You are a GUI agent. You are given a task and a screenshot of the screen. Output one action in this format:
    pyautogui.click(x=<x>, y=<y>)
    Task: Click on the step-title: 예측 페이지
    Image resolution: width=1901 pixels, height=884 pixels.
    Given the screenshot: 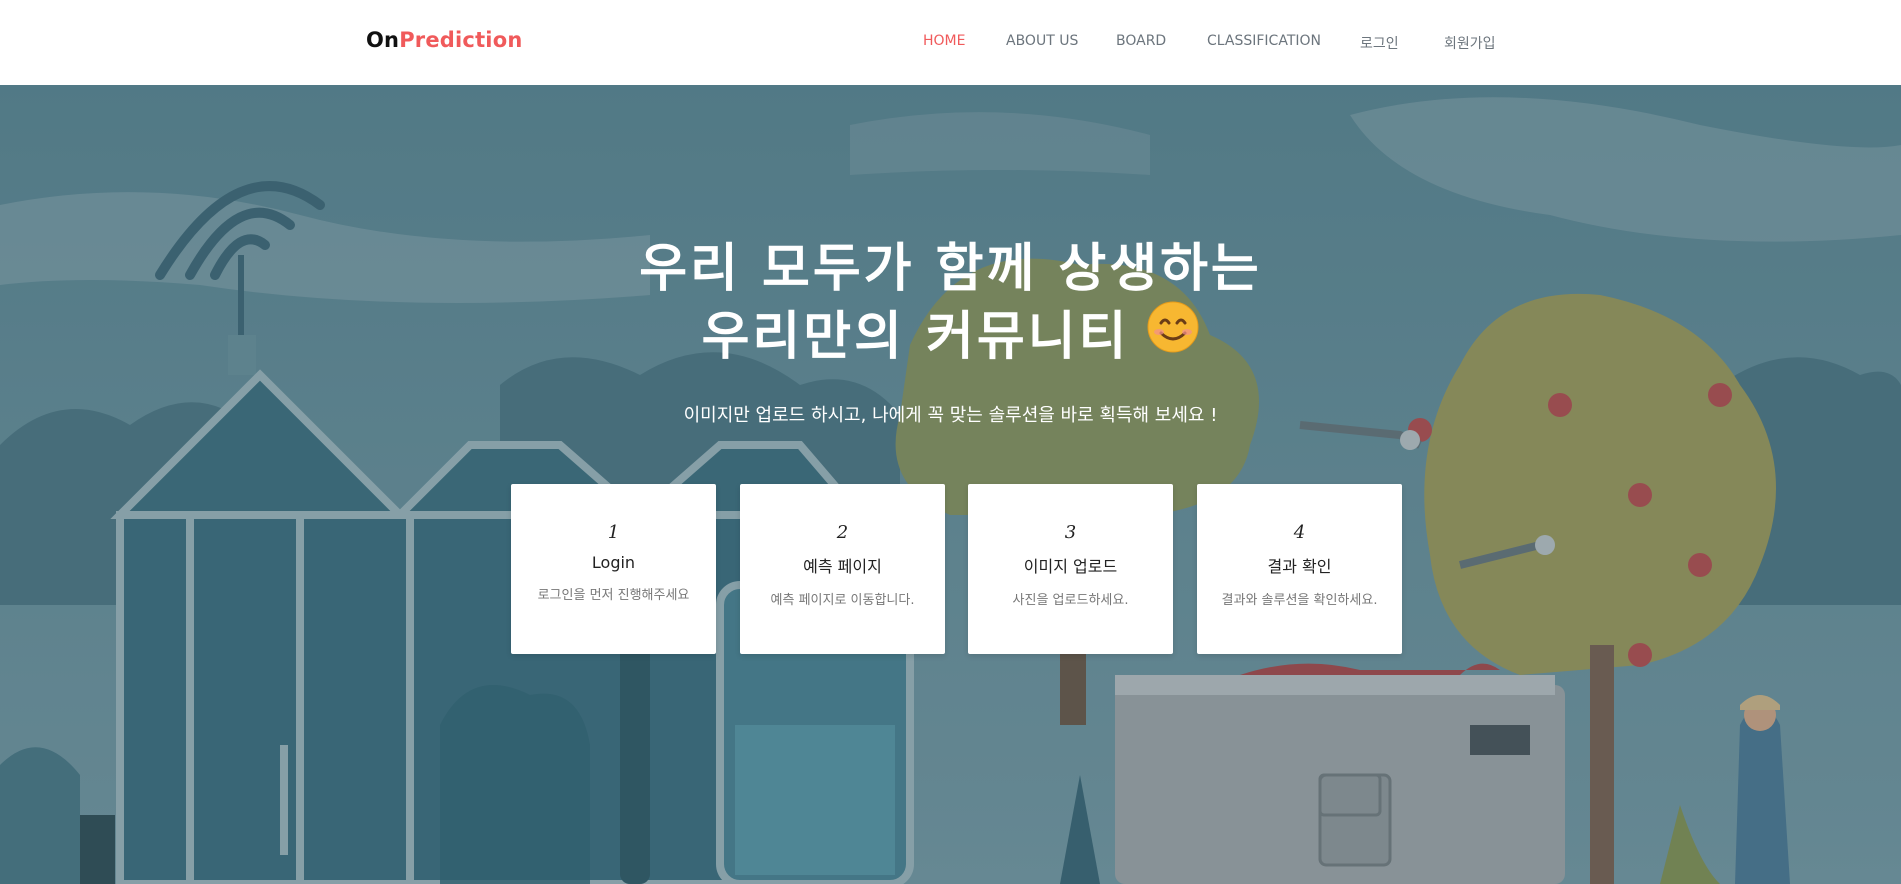 What is the action you would take?
    pyautogui.click(x=842, y=566)
    